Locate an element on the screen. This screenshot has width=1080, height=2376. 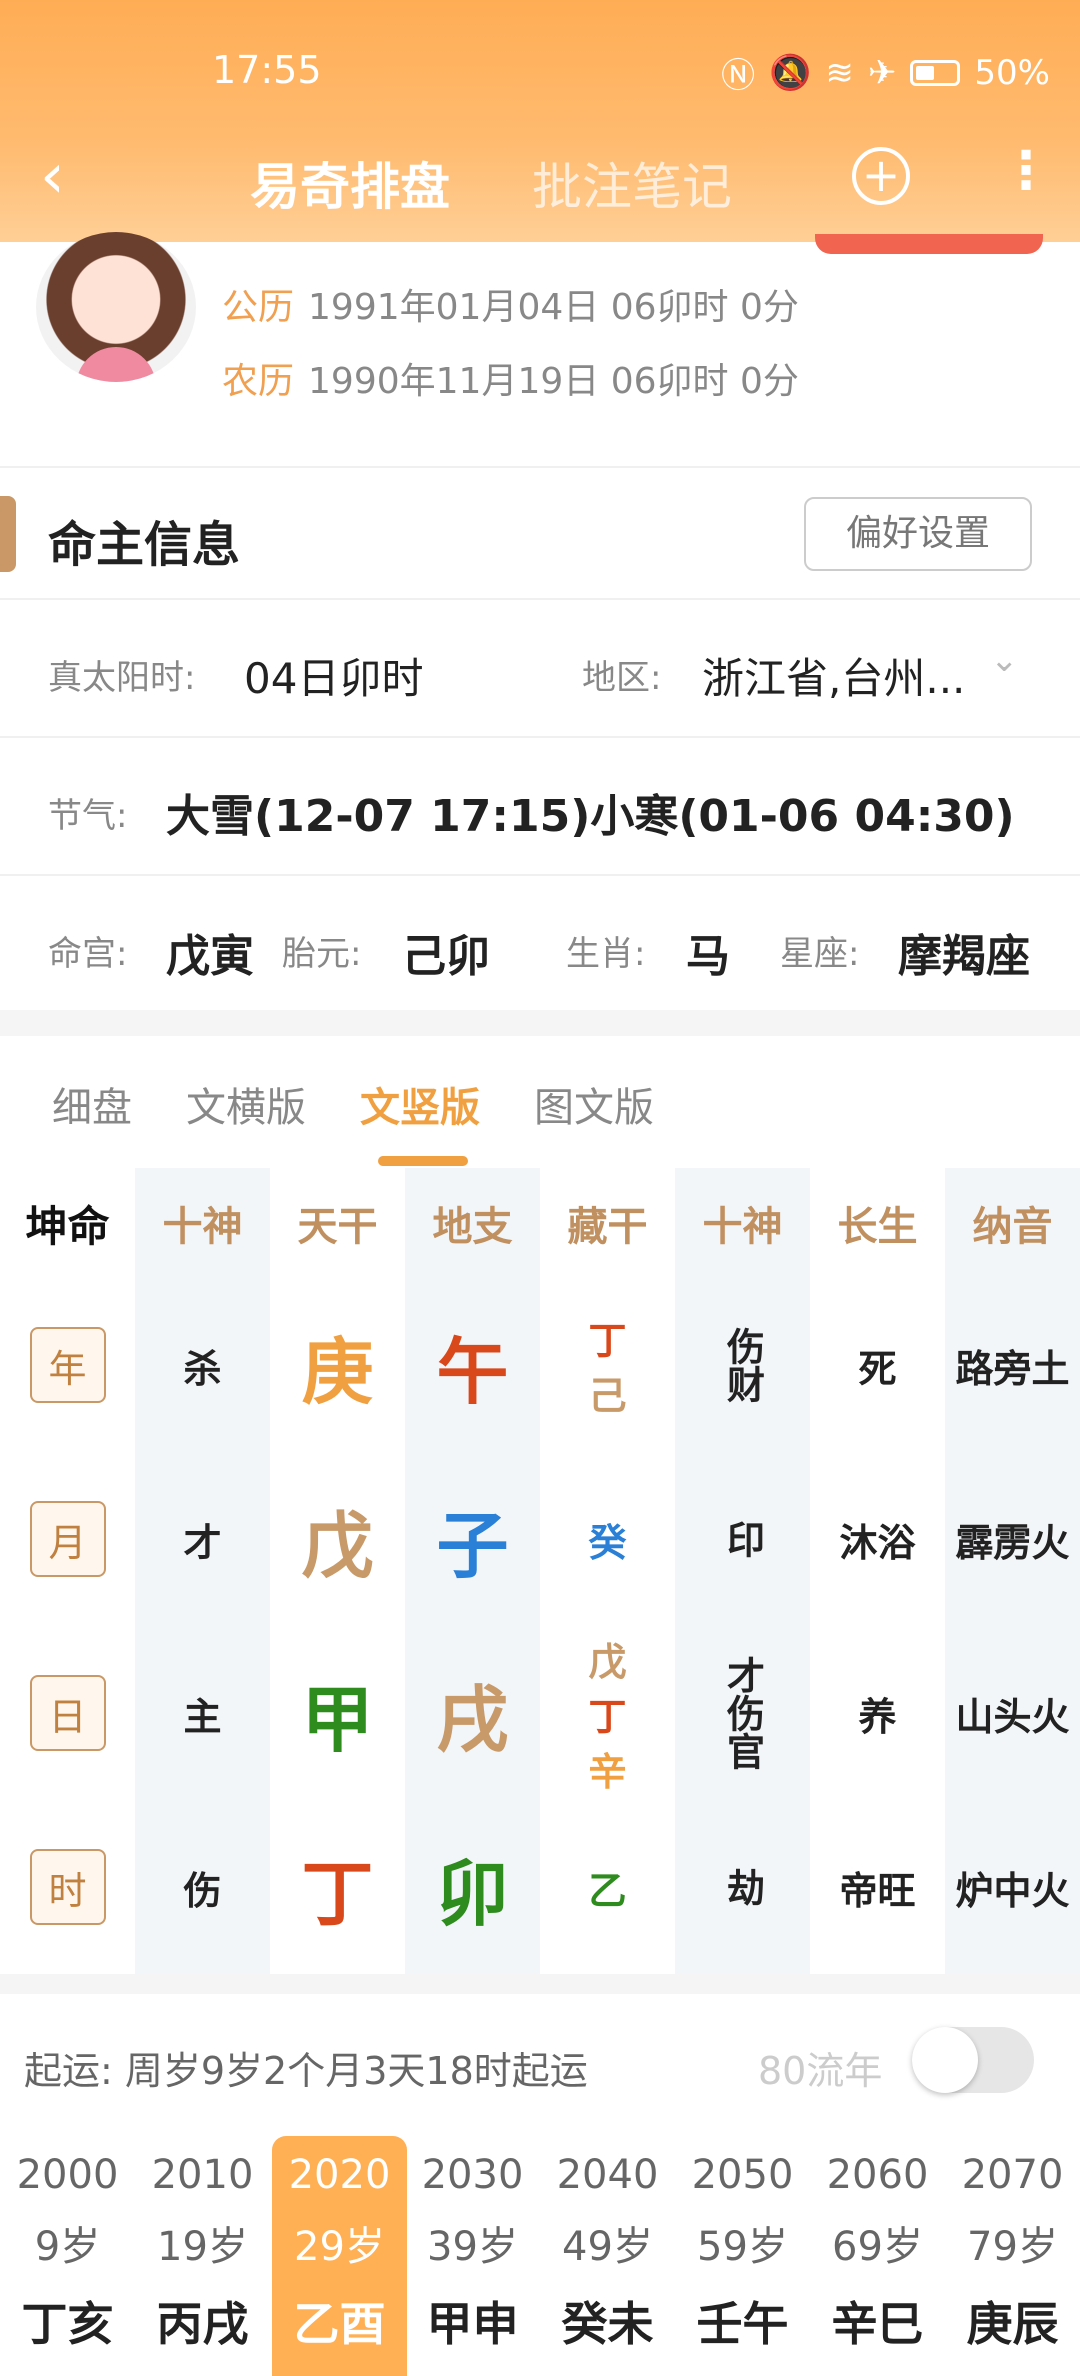
header-nayin: 纳音 is located at coordinates (1012, 1227).